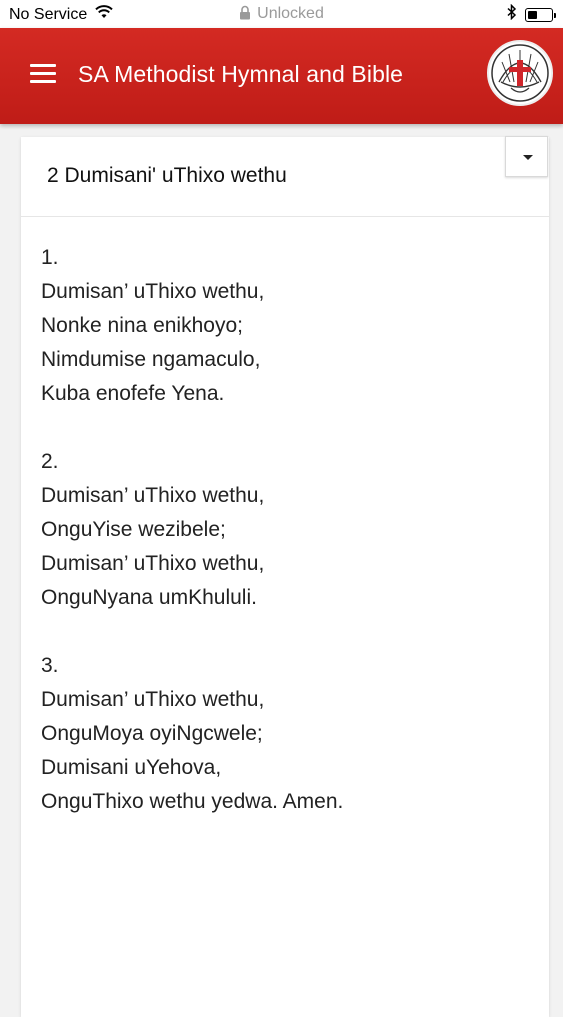 This screenshot has height=1017, width=563. I want to click on shell-cross-icon, so click(520, 73).